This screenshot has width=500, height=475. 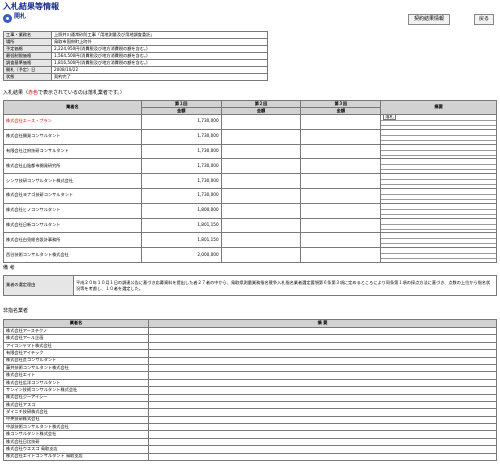 I want to click on invited-name: 中部技術コンサルタント株式会社, so click(x=76, y=427).